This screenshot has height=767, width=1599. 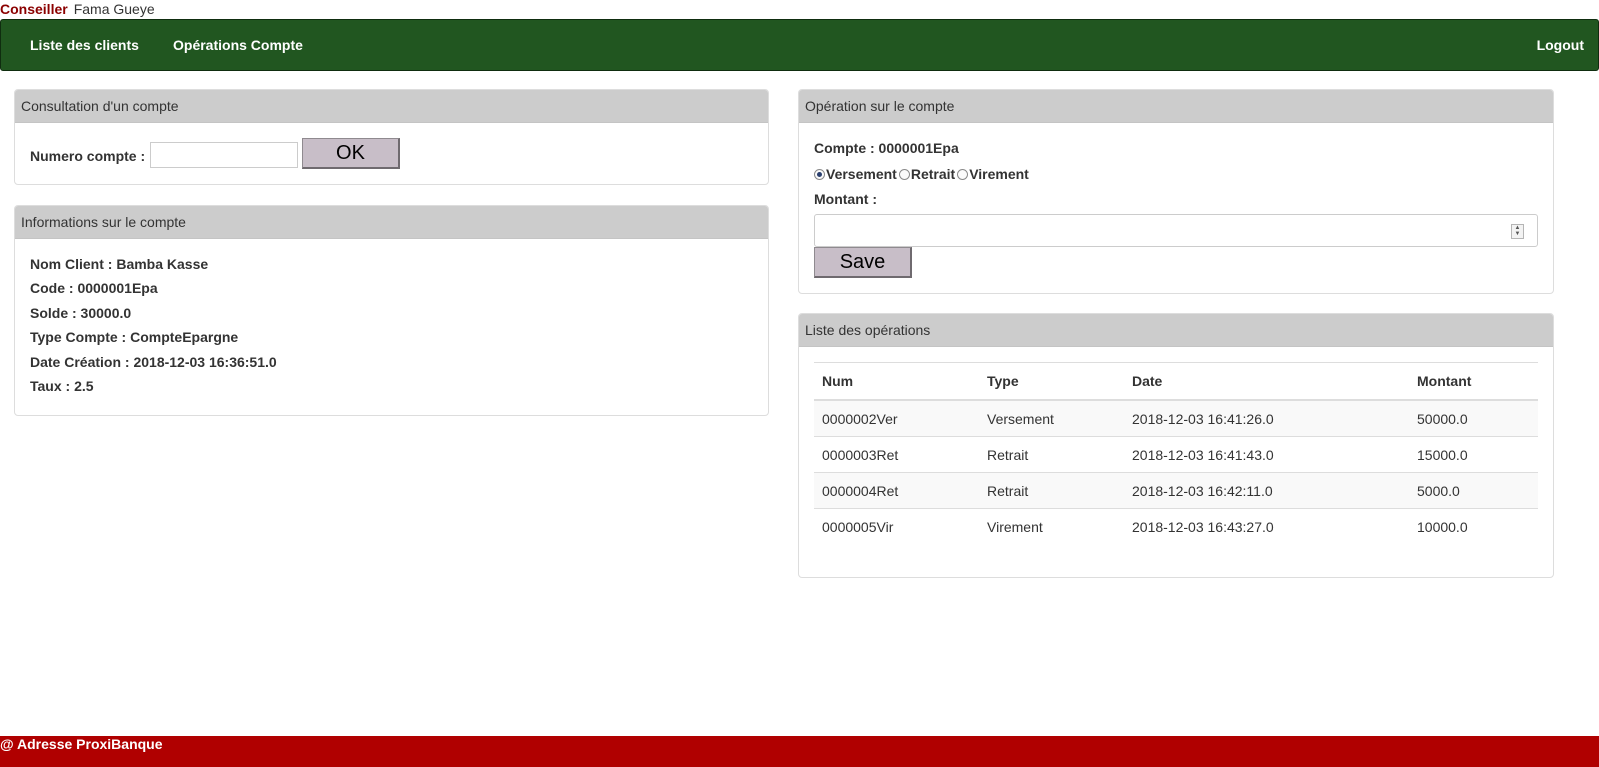 I want to click on liste-operations-heading: Liste des opérations, so click(x=1176, y=330).